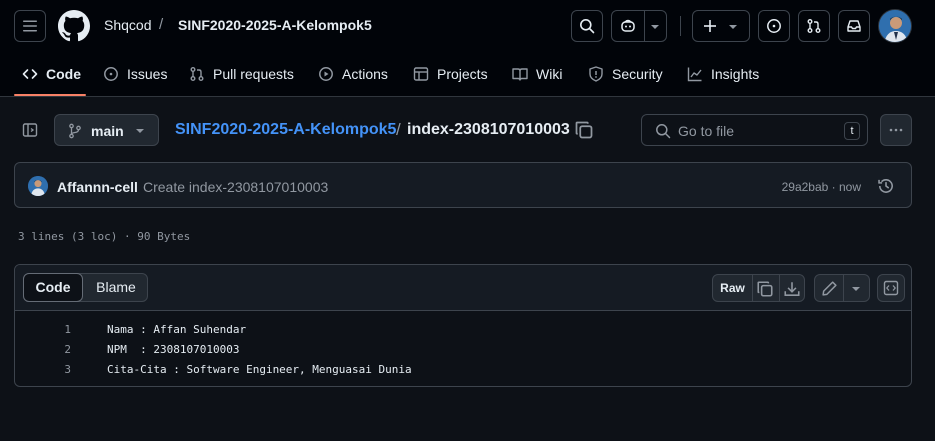 This screenshot has width=935, height=441. What do you see at coordinates (104, 236) in the screenshot?
I see `file-info: 3 lines (3 loc) · 90 Bytes` at bounding box center [104, 236].